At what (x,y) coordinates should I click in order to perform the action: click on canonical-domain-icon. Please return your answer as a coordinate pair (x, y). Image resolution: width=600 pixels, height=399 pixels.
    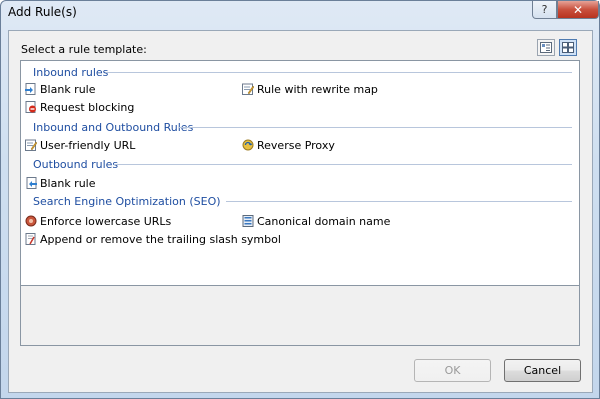
    Looking at the image, I should click on (248, 221).